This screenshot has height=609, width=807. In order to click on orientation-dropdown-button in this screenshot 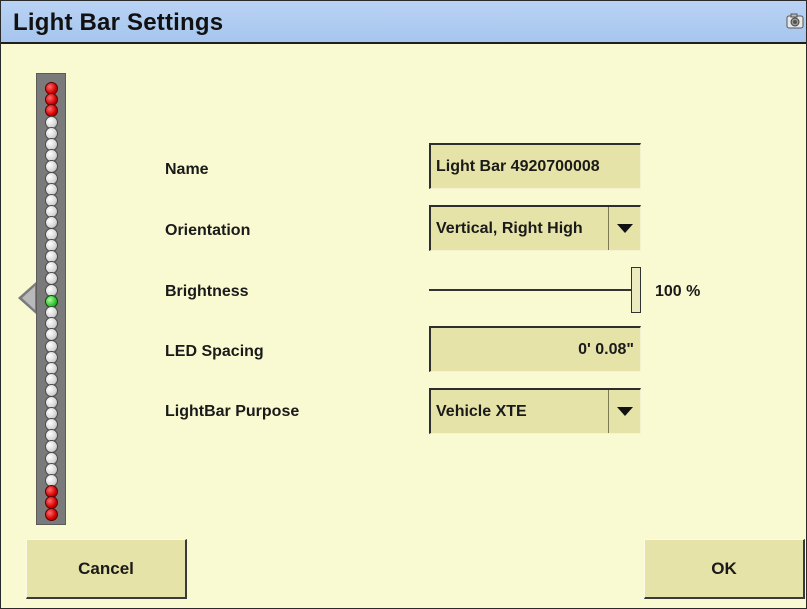, I will do `click(624, 228)`.